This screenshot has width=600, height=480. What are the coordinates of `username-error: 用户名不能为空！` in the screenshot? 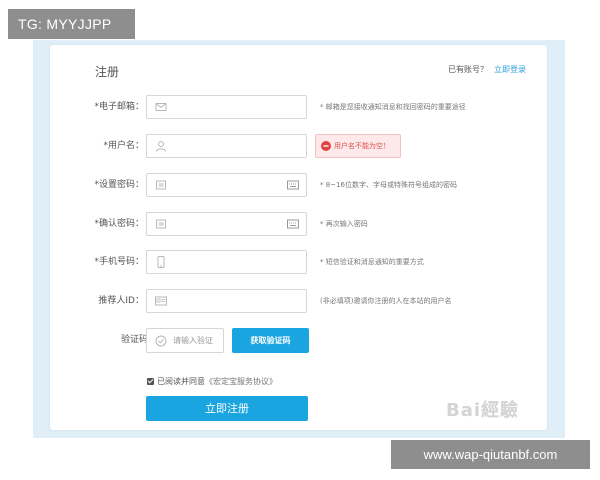 It's located at (358, 146).